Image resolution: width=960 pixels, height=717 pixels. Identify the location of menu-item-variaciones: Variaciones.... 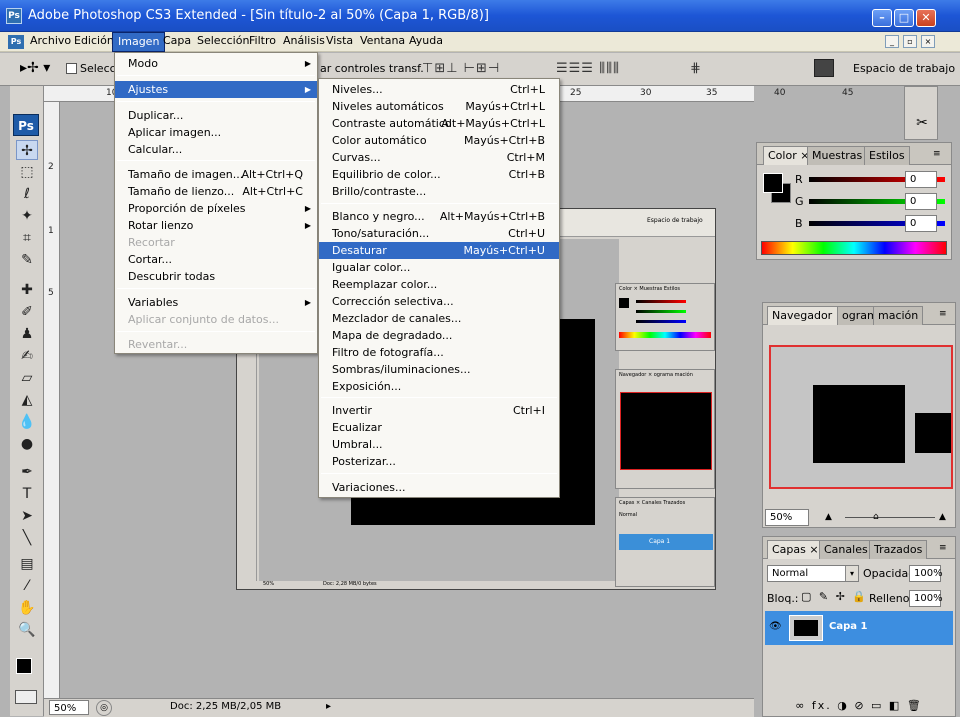
(439, 487).